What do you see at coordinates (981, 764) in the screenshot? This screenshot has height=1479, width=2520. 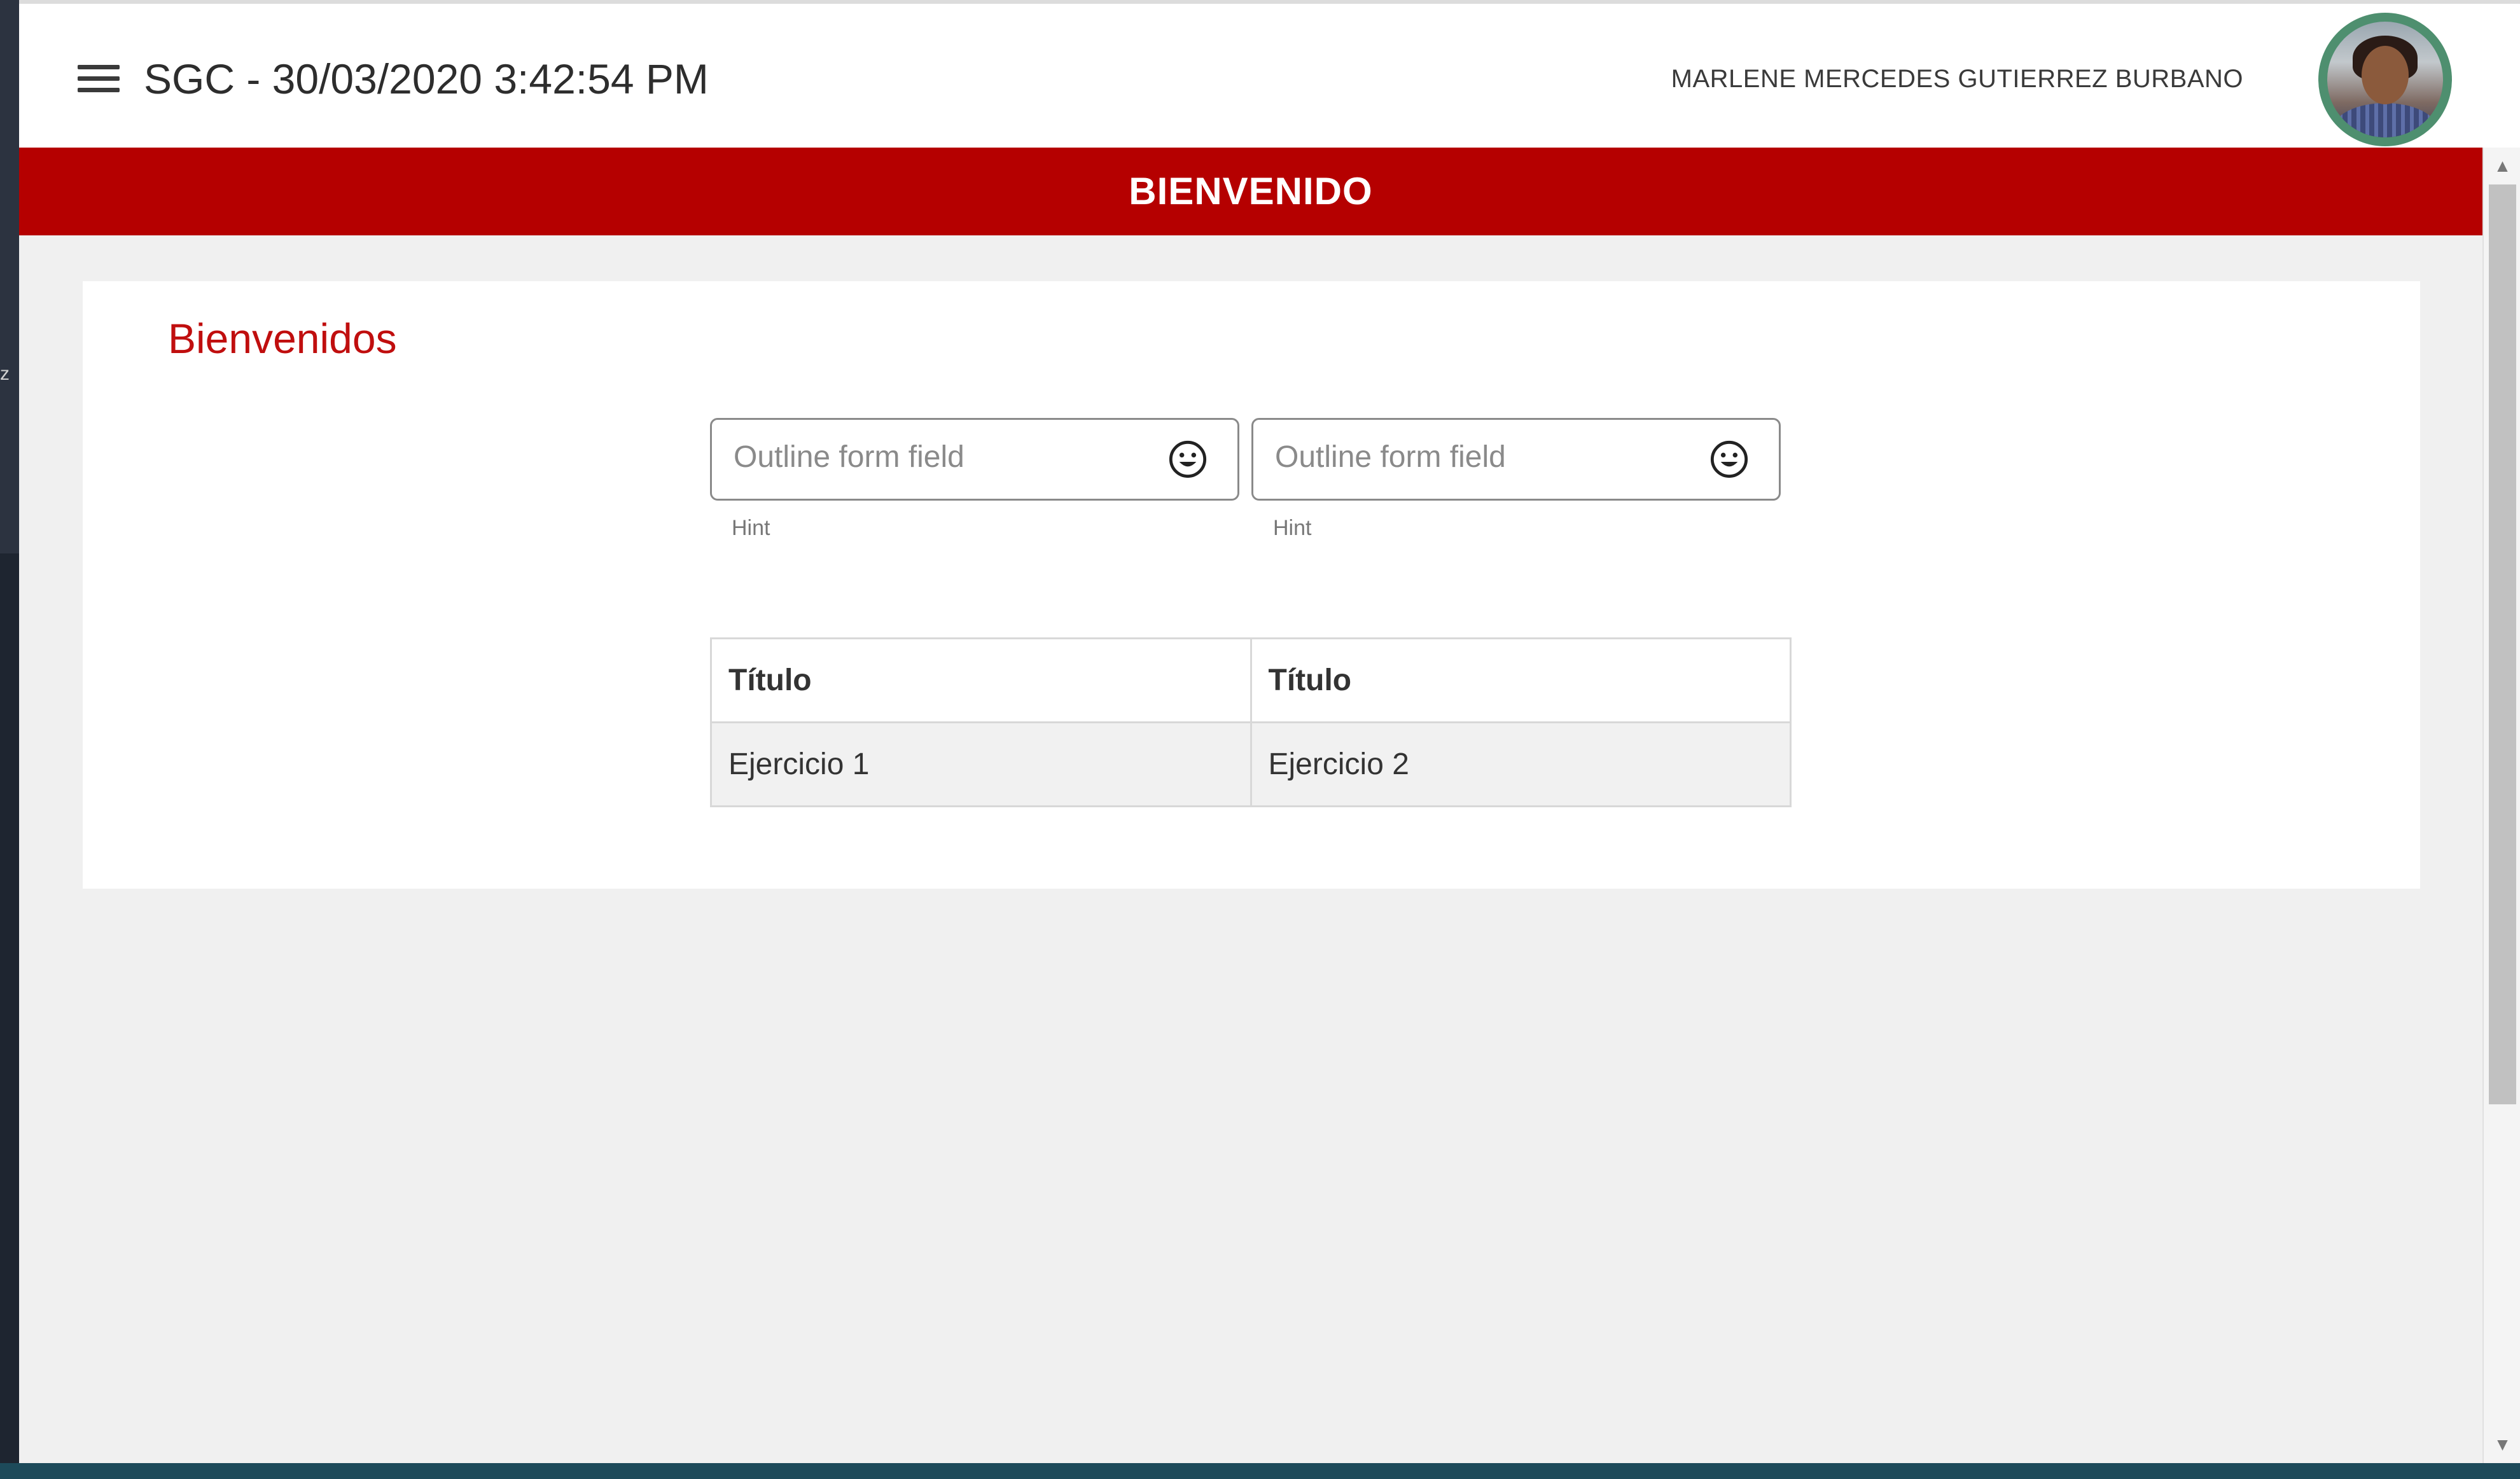 I see `table-cell: Ejercicio 1` at bounding box center [981, 764].